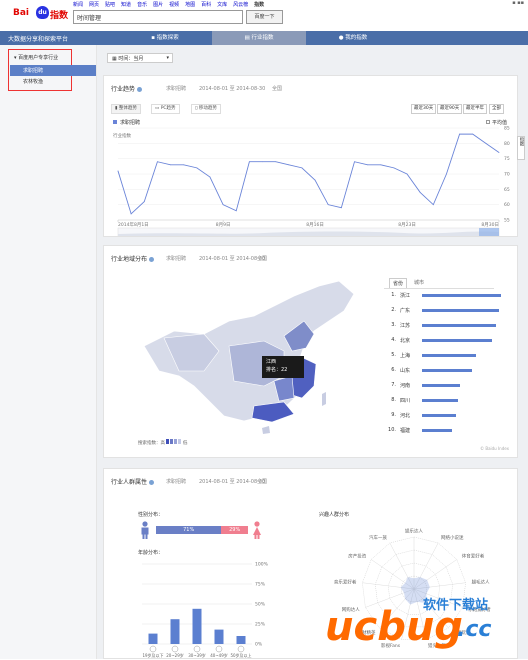  Describe the element at coordinates (353, 38) in the screenshot. I see `tab-my-index: ● 我的指数` at that location.